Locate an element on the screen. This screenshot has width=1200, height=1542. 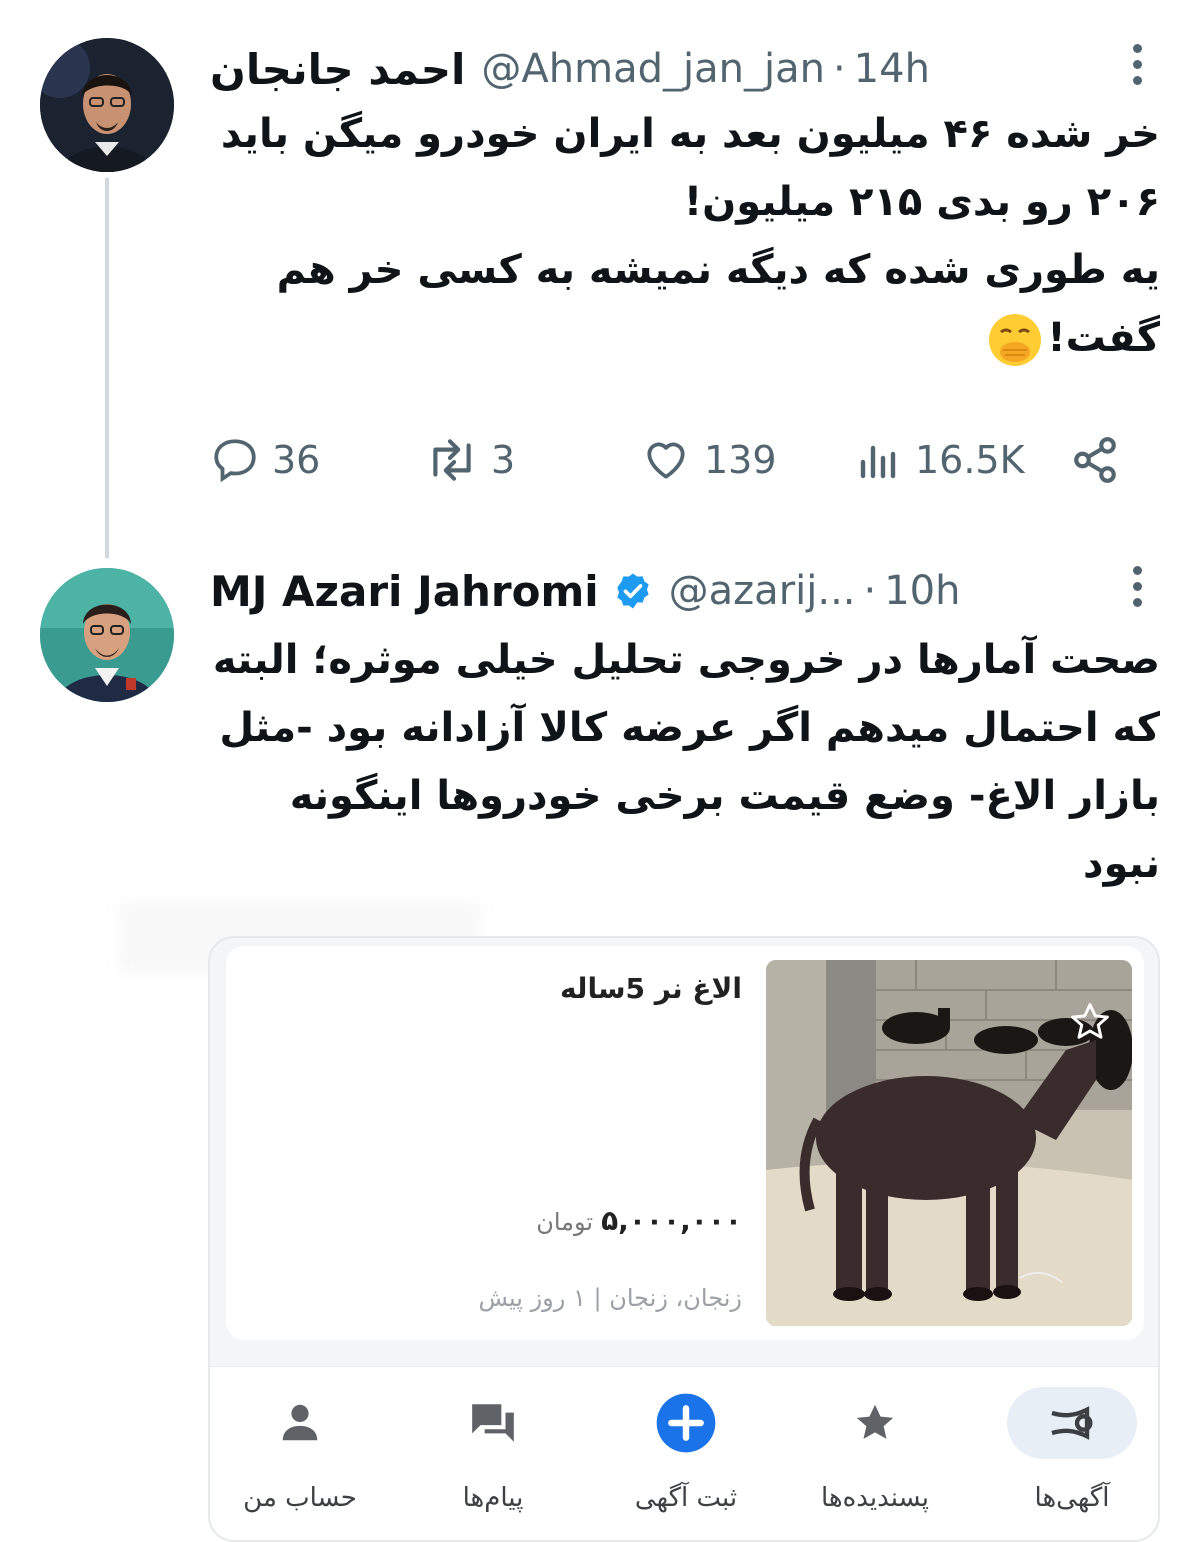
retweet-icon is located at coordinates (452, 460).